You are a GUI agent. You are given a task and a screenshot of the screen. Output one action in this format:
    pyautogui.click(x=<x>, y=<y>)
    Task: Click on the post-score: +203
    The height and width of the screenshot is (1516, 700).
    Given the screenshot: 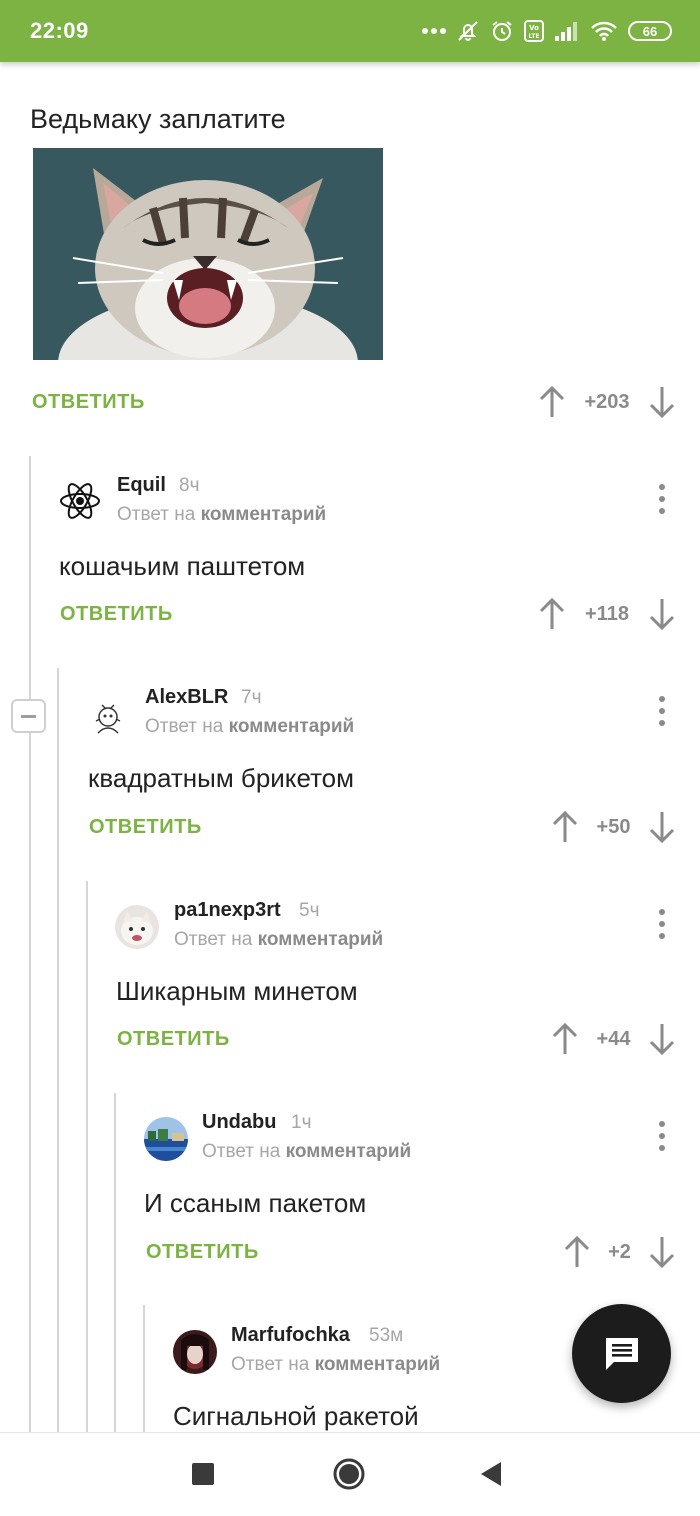 What is the action you would take?
    pyautogui.click(x=607, y=401)
    